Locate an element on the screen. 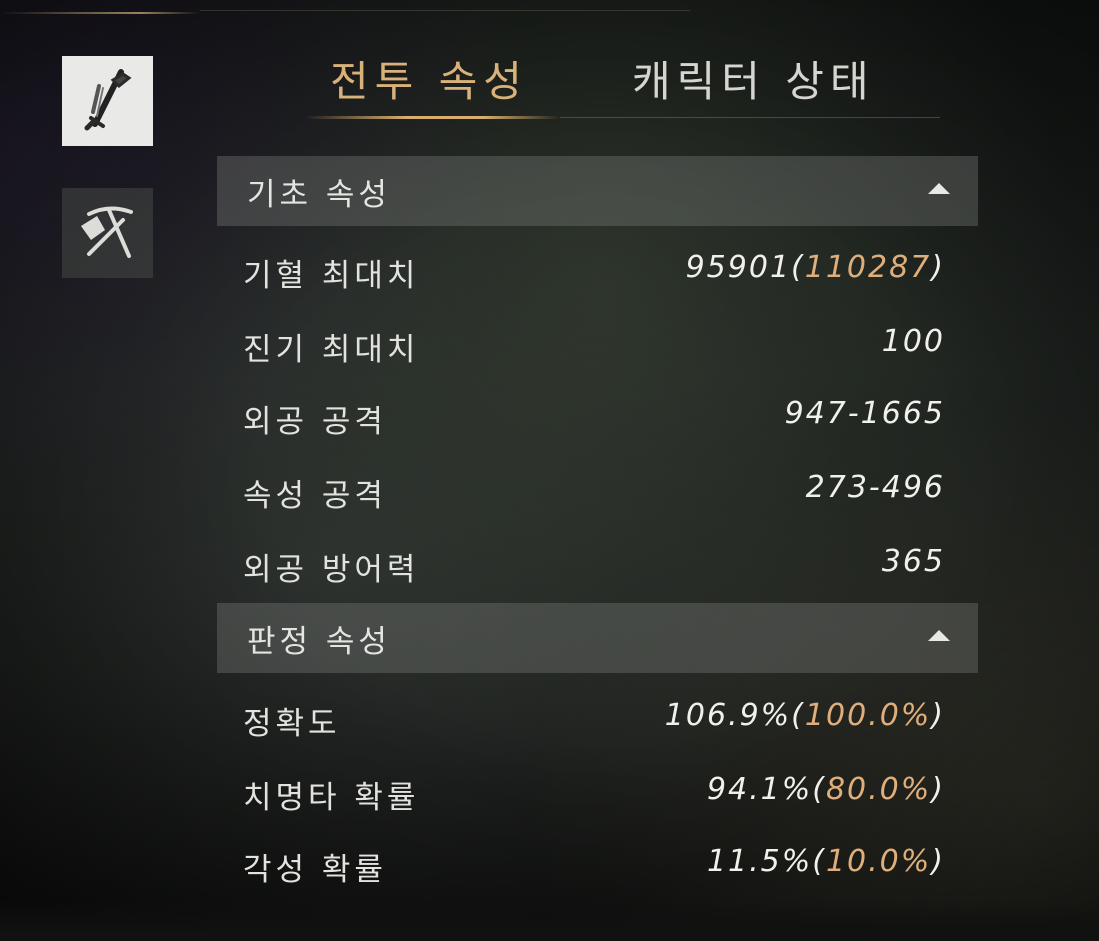 This screenshot has height=941, width=1099. tab-character-status: 캐릭터 상태 is located at coordinates (753, 78).